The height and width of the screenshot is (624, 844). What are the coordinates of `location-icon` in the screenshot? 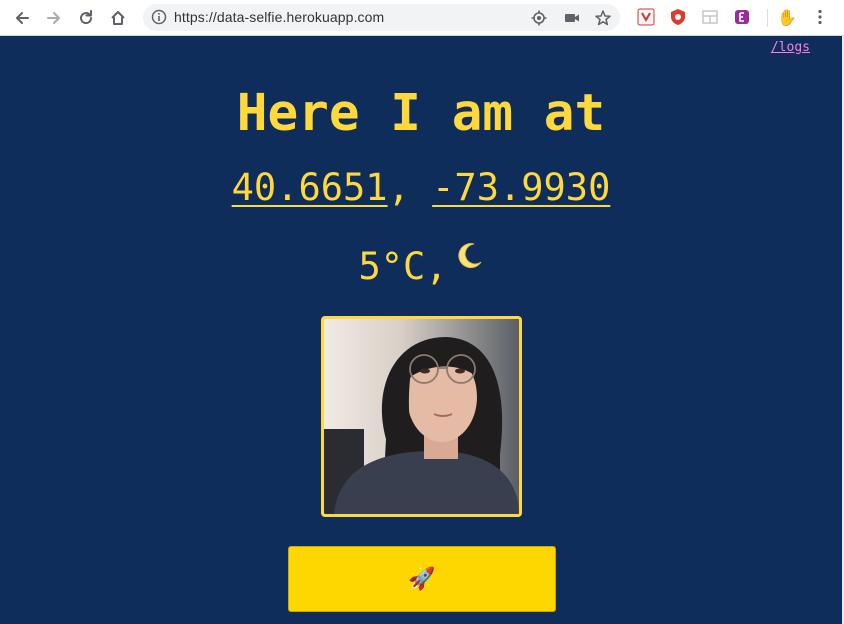 It's located at (539, 18).